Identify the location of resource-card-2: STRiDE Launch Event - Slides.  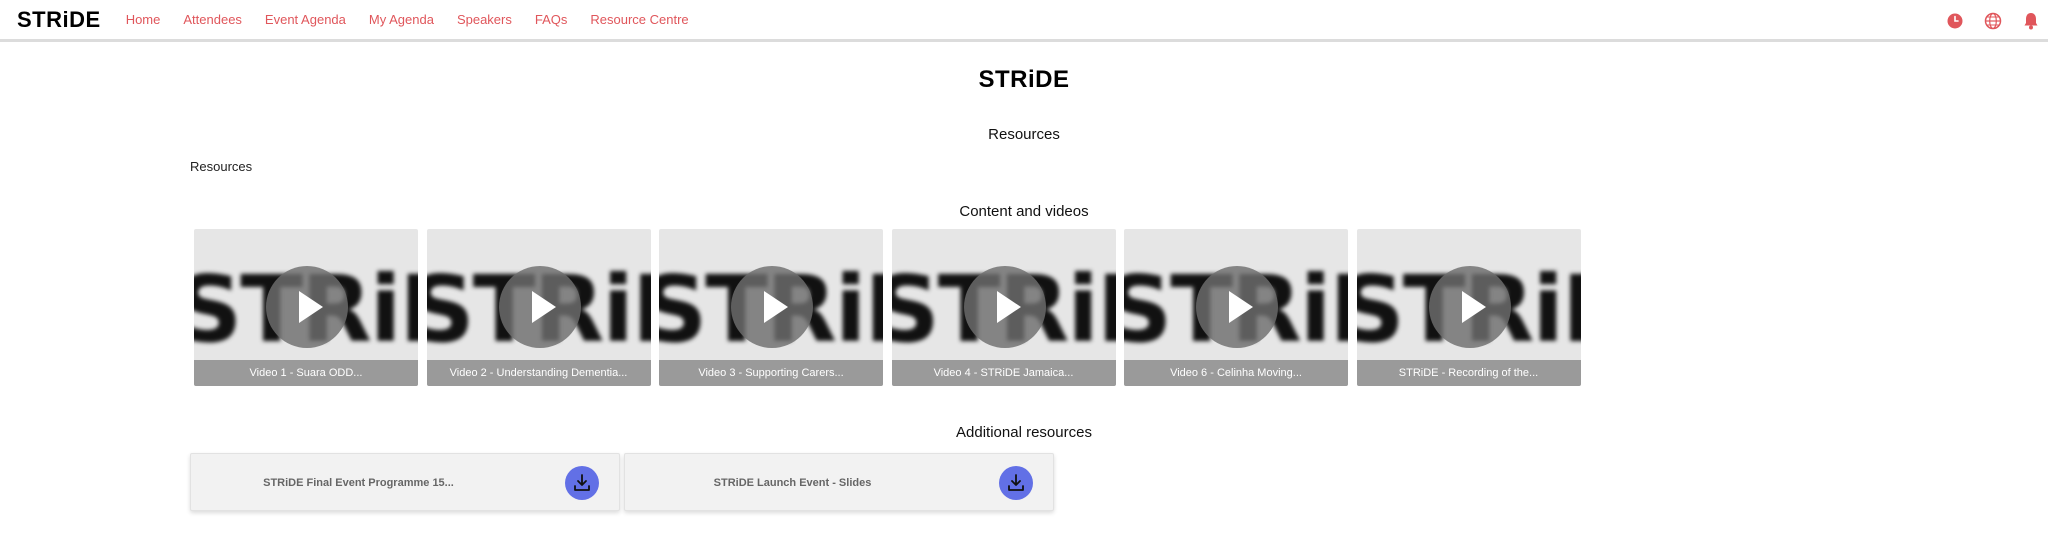
(839, 482).